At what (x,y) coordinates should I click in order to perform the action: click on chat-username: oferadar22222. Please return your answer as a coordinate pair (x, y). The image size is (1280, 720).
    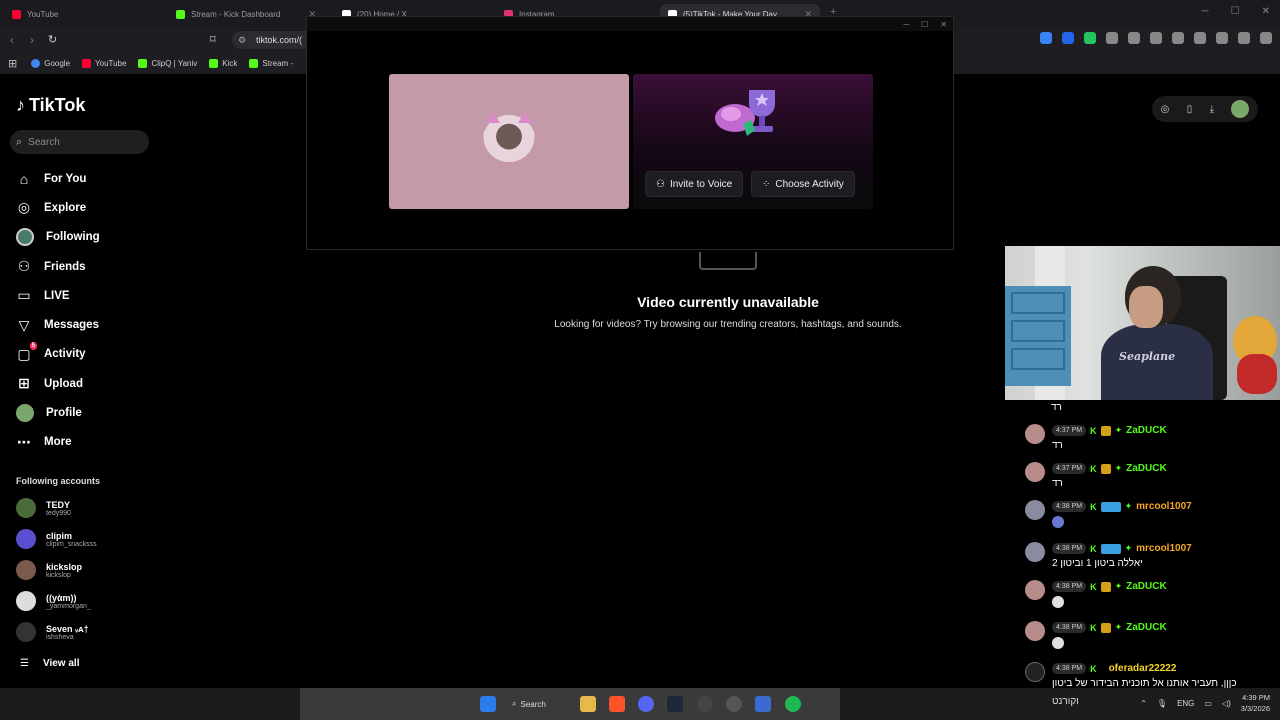
    Looking at the image, I should click on (1143, 668).